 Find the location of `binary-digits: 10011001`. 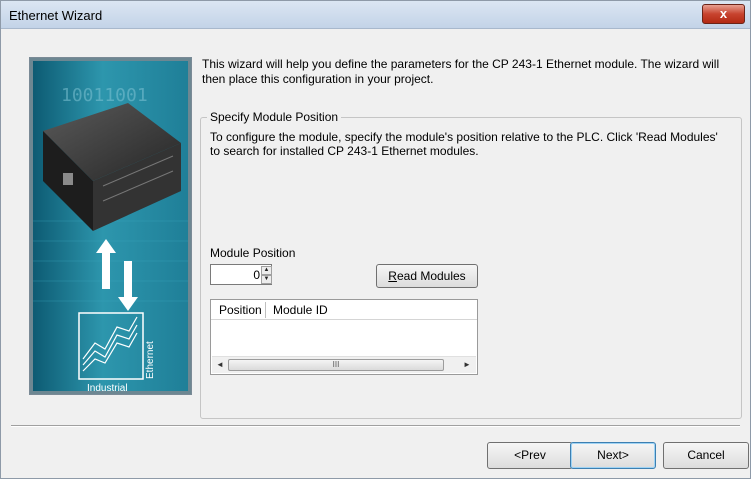

binary-digits: 10011001 is located at coordinates (104, 95).